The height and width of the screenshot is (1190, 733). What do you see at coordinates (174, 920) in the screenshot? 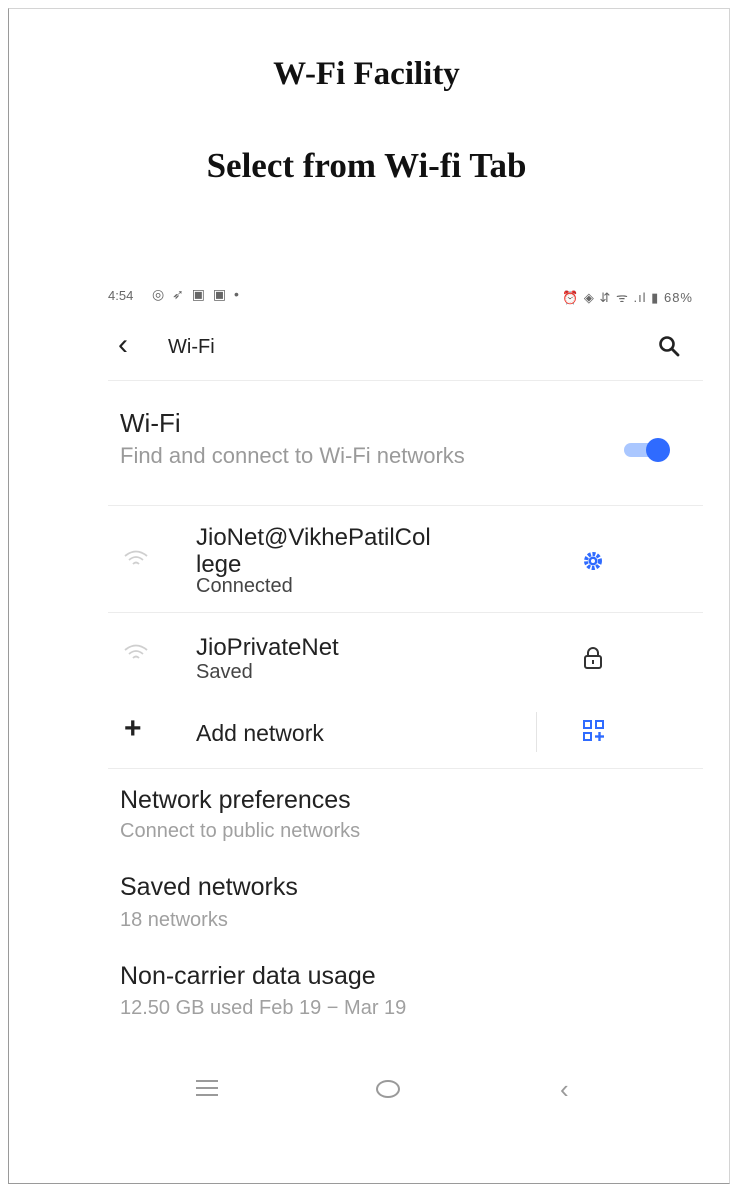
I see `saved-networks-subtitle: 18 networks` at bounding box center [174, 920].